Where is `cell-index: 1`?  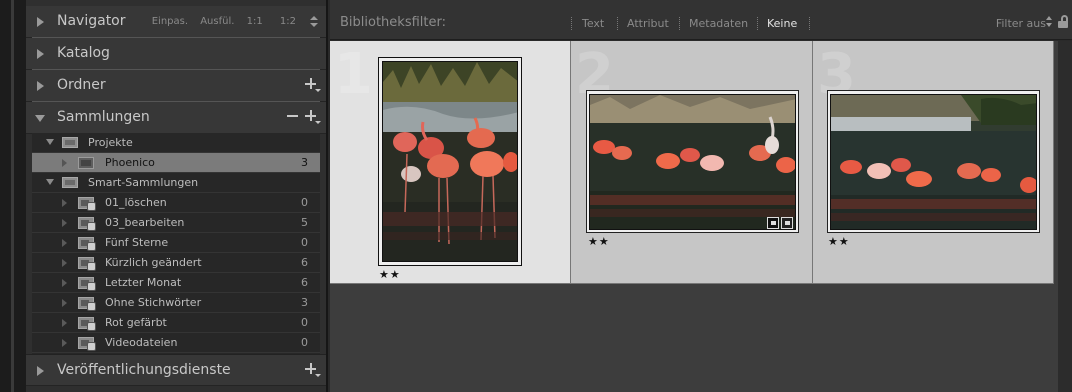 cell-index: 1 is located at coordinates (353, 74).